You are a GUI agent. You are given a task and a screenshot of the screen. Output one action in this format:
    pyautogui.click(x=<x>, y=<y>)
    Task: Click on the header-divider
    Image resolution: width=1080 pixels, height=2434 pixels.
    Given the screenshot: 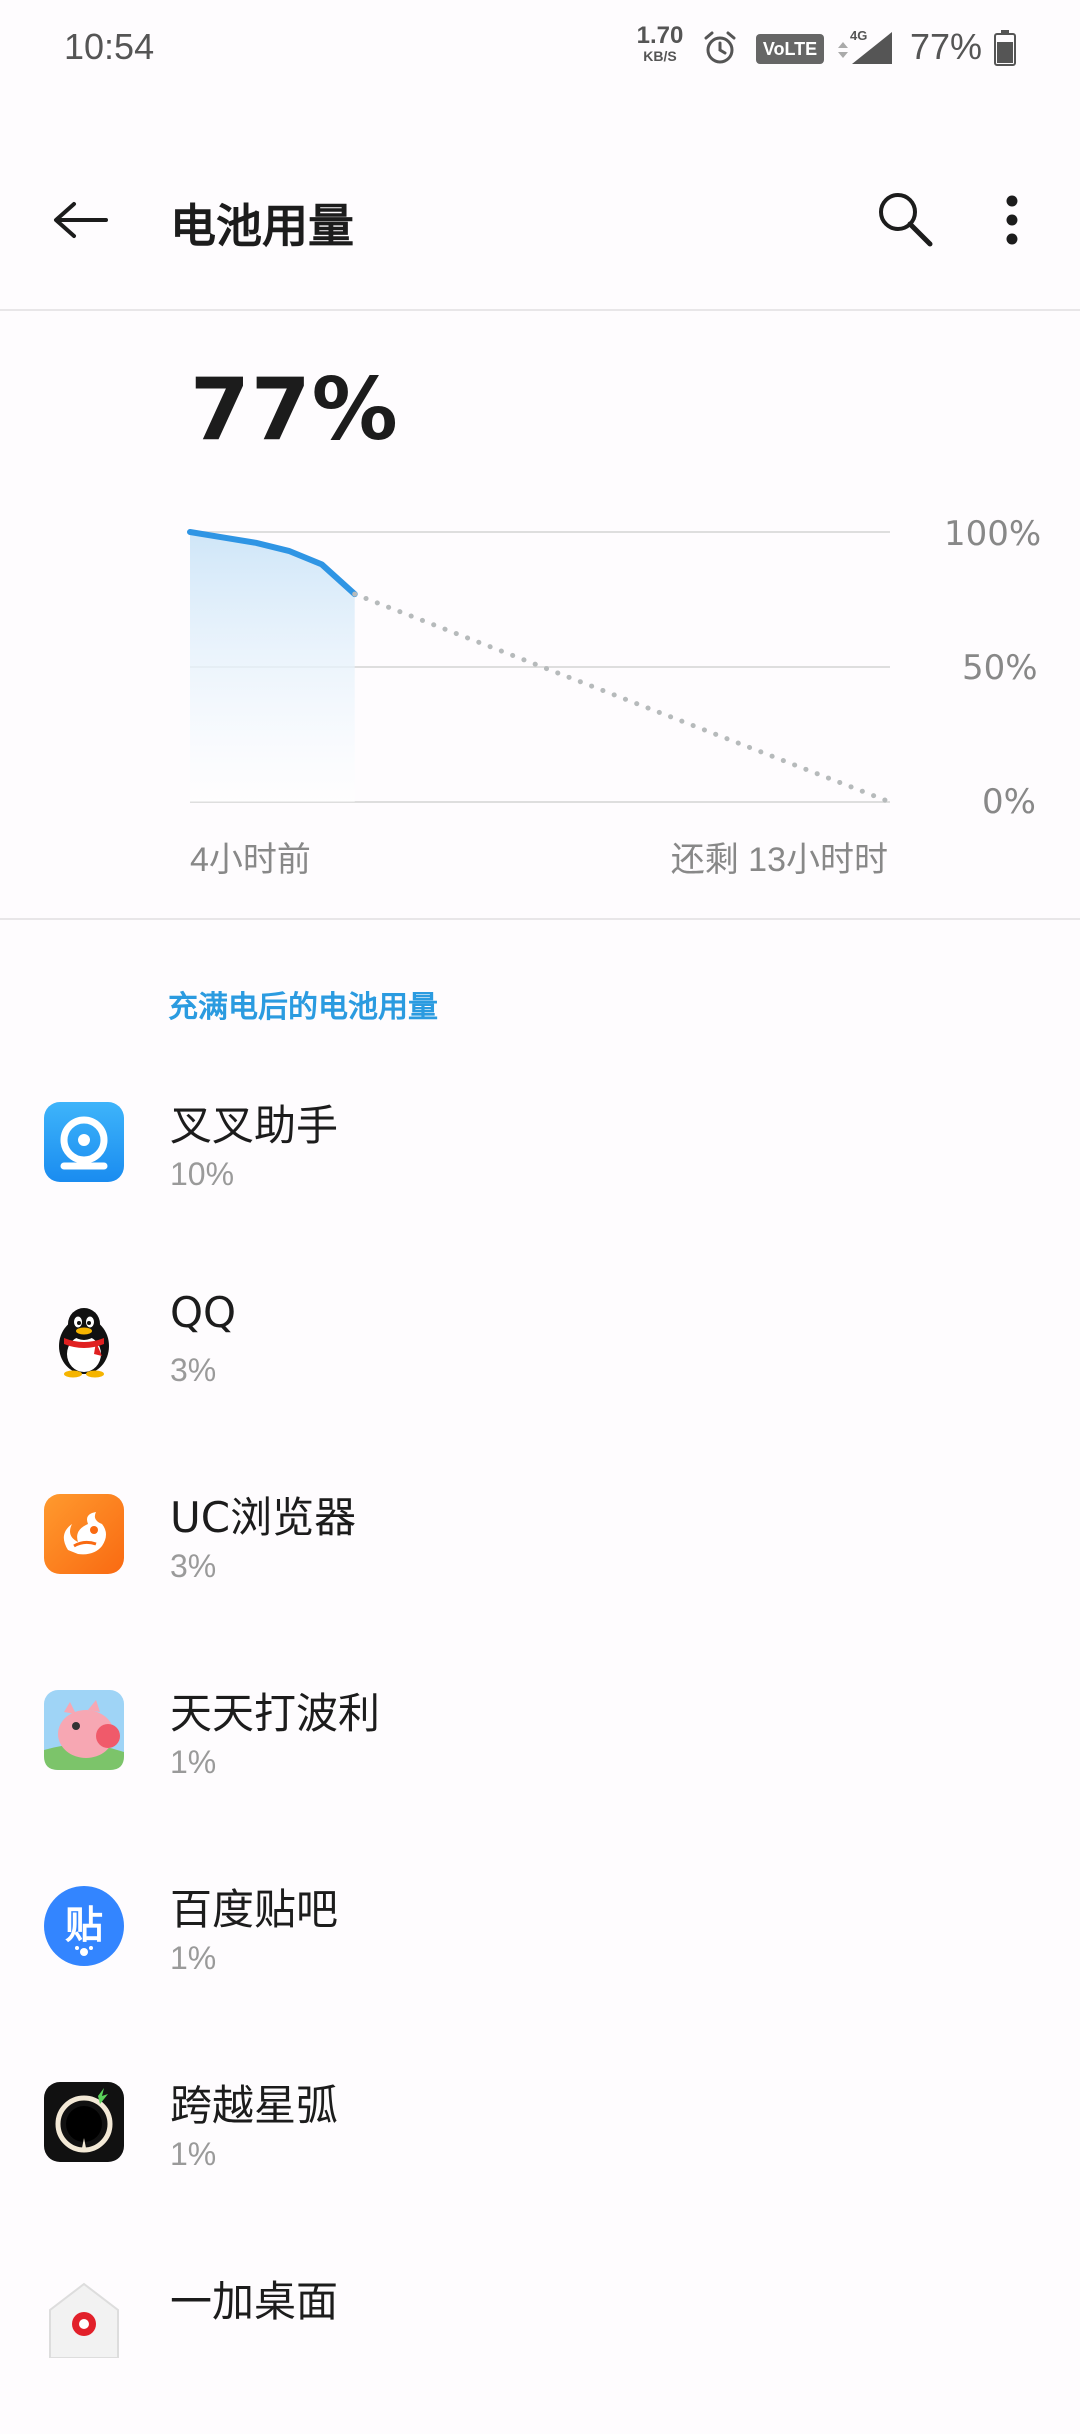 What is the action you would take?
    pyautogui.click(x=540, y=310)
    